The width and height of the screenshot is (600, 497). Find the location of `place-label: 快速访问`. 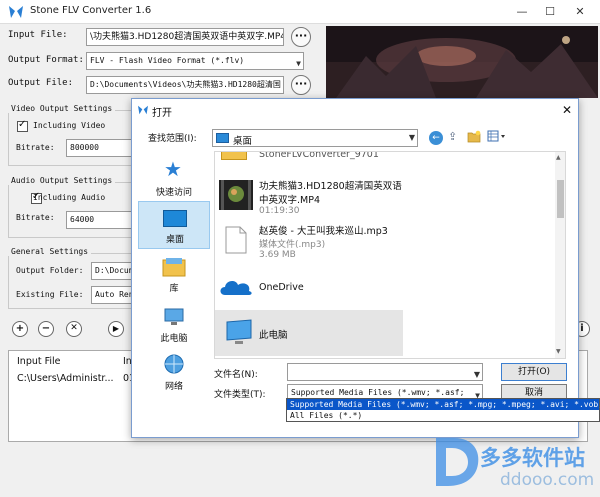

place-label: 快速访问 is located at coordinates (173, 193).